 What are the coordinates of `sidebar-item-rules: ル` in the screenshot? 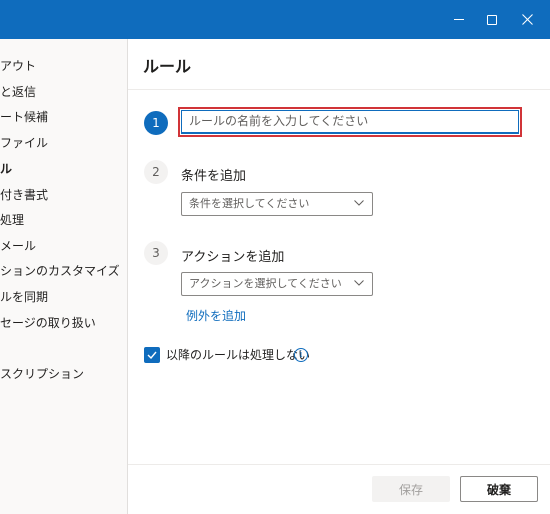 It's located at (6, 169).